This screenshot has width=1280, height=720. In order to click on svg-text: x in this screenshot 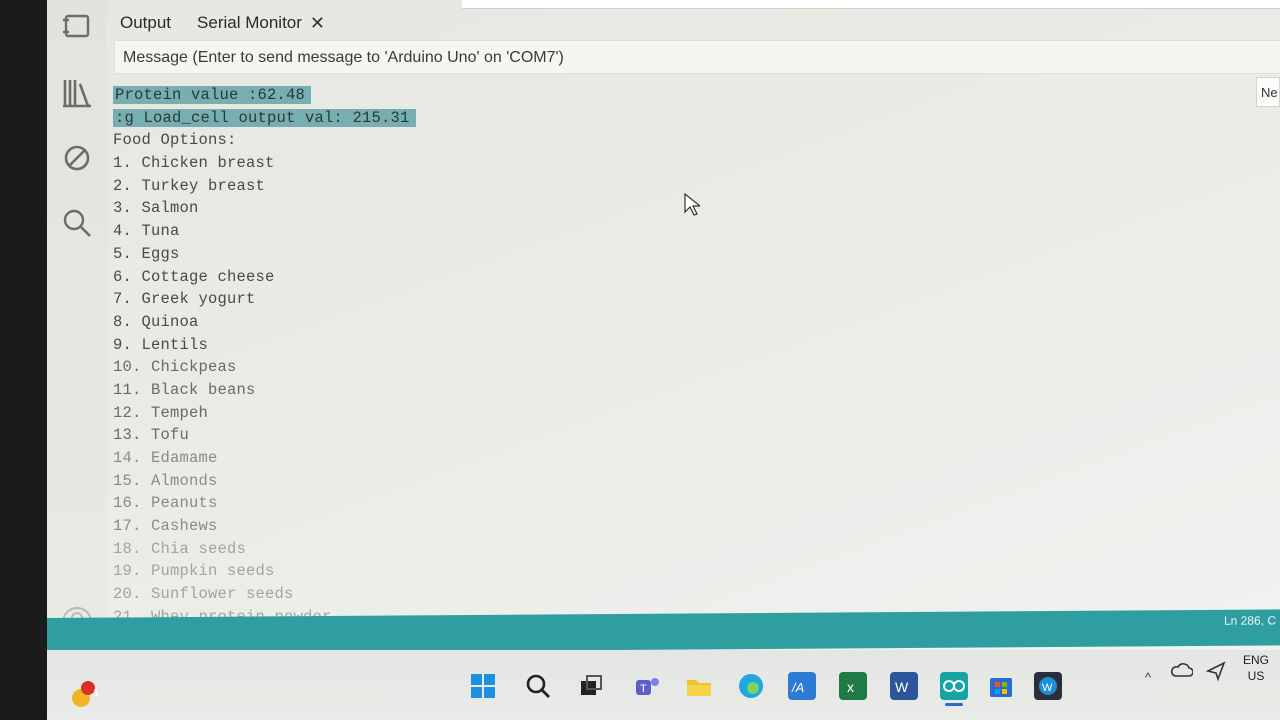, I will do `click(850, 687)`.